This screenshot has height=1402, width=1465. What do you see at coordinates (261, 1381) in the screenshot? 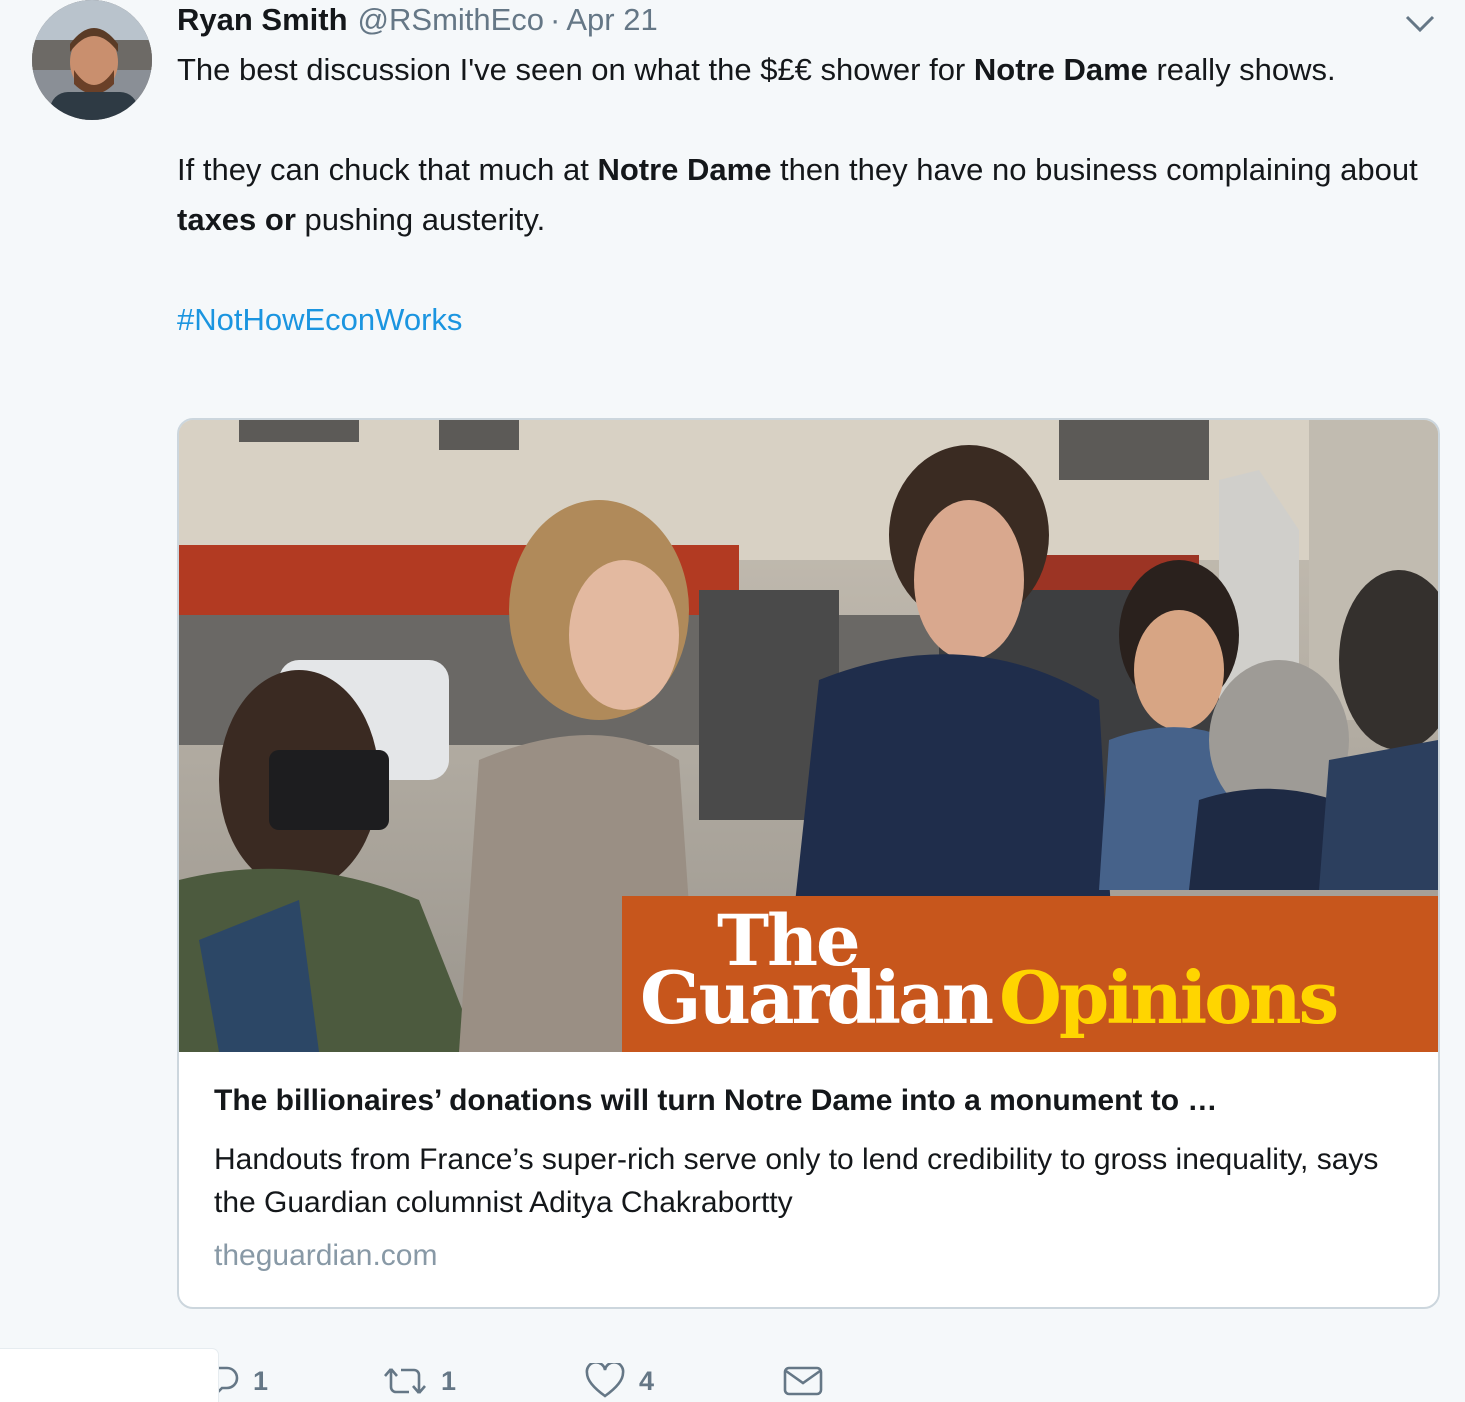
I see `reply-count: 1` at bounding box center [261, 1381].